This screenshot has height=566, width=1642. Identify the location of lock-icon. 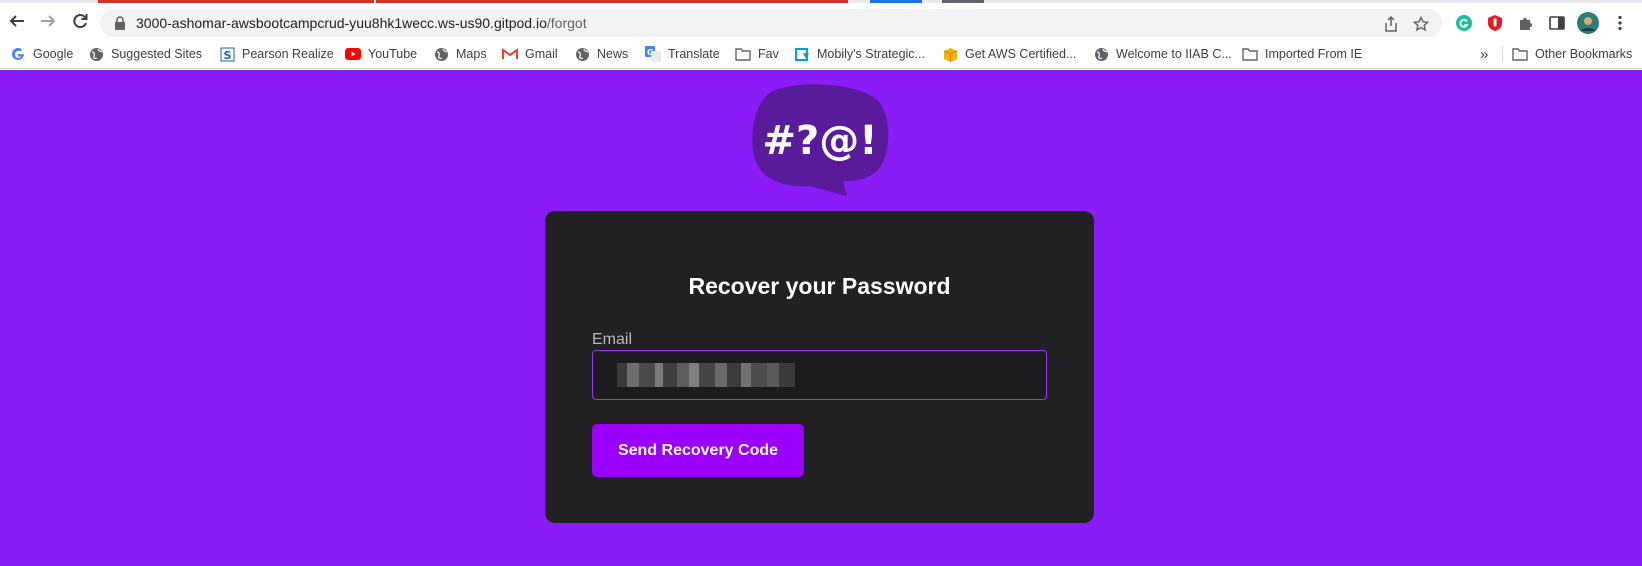
(120, 23).